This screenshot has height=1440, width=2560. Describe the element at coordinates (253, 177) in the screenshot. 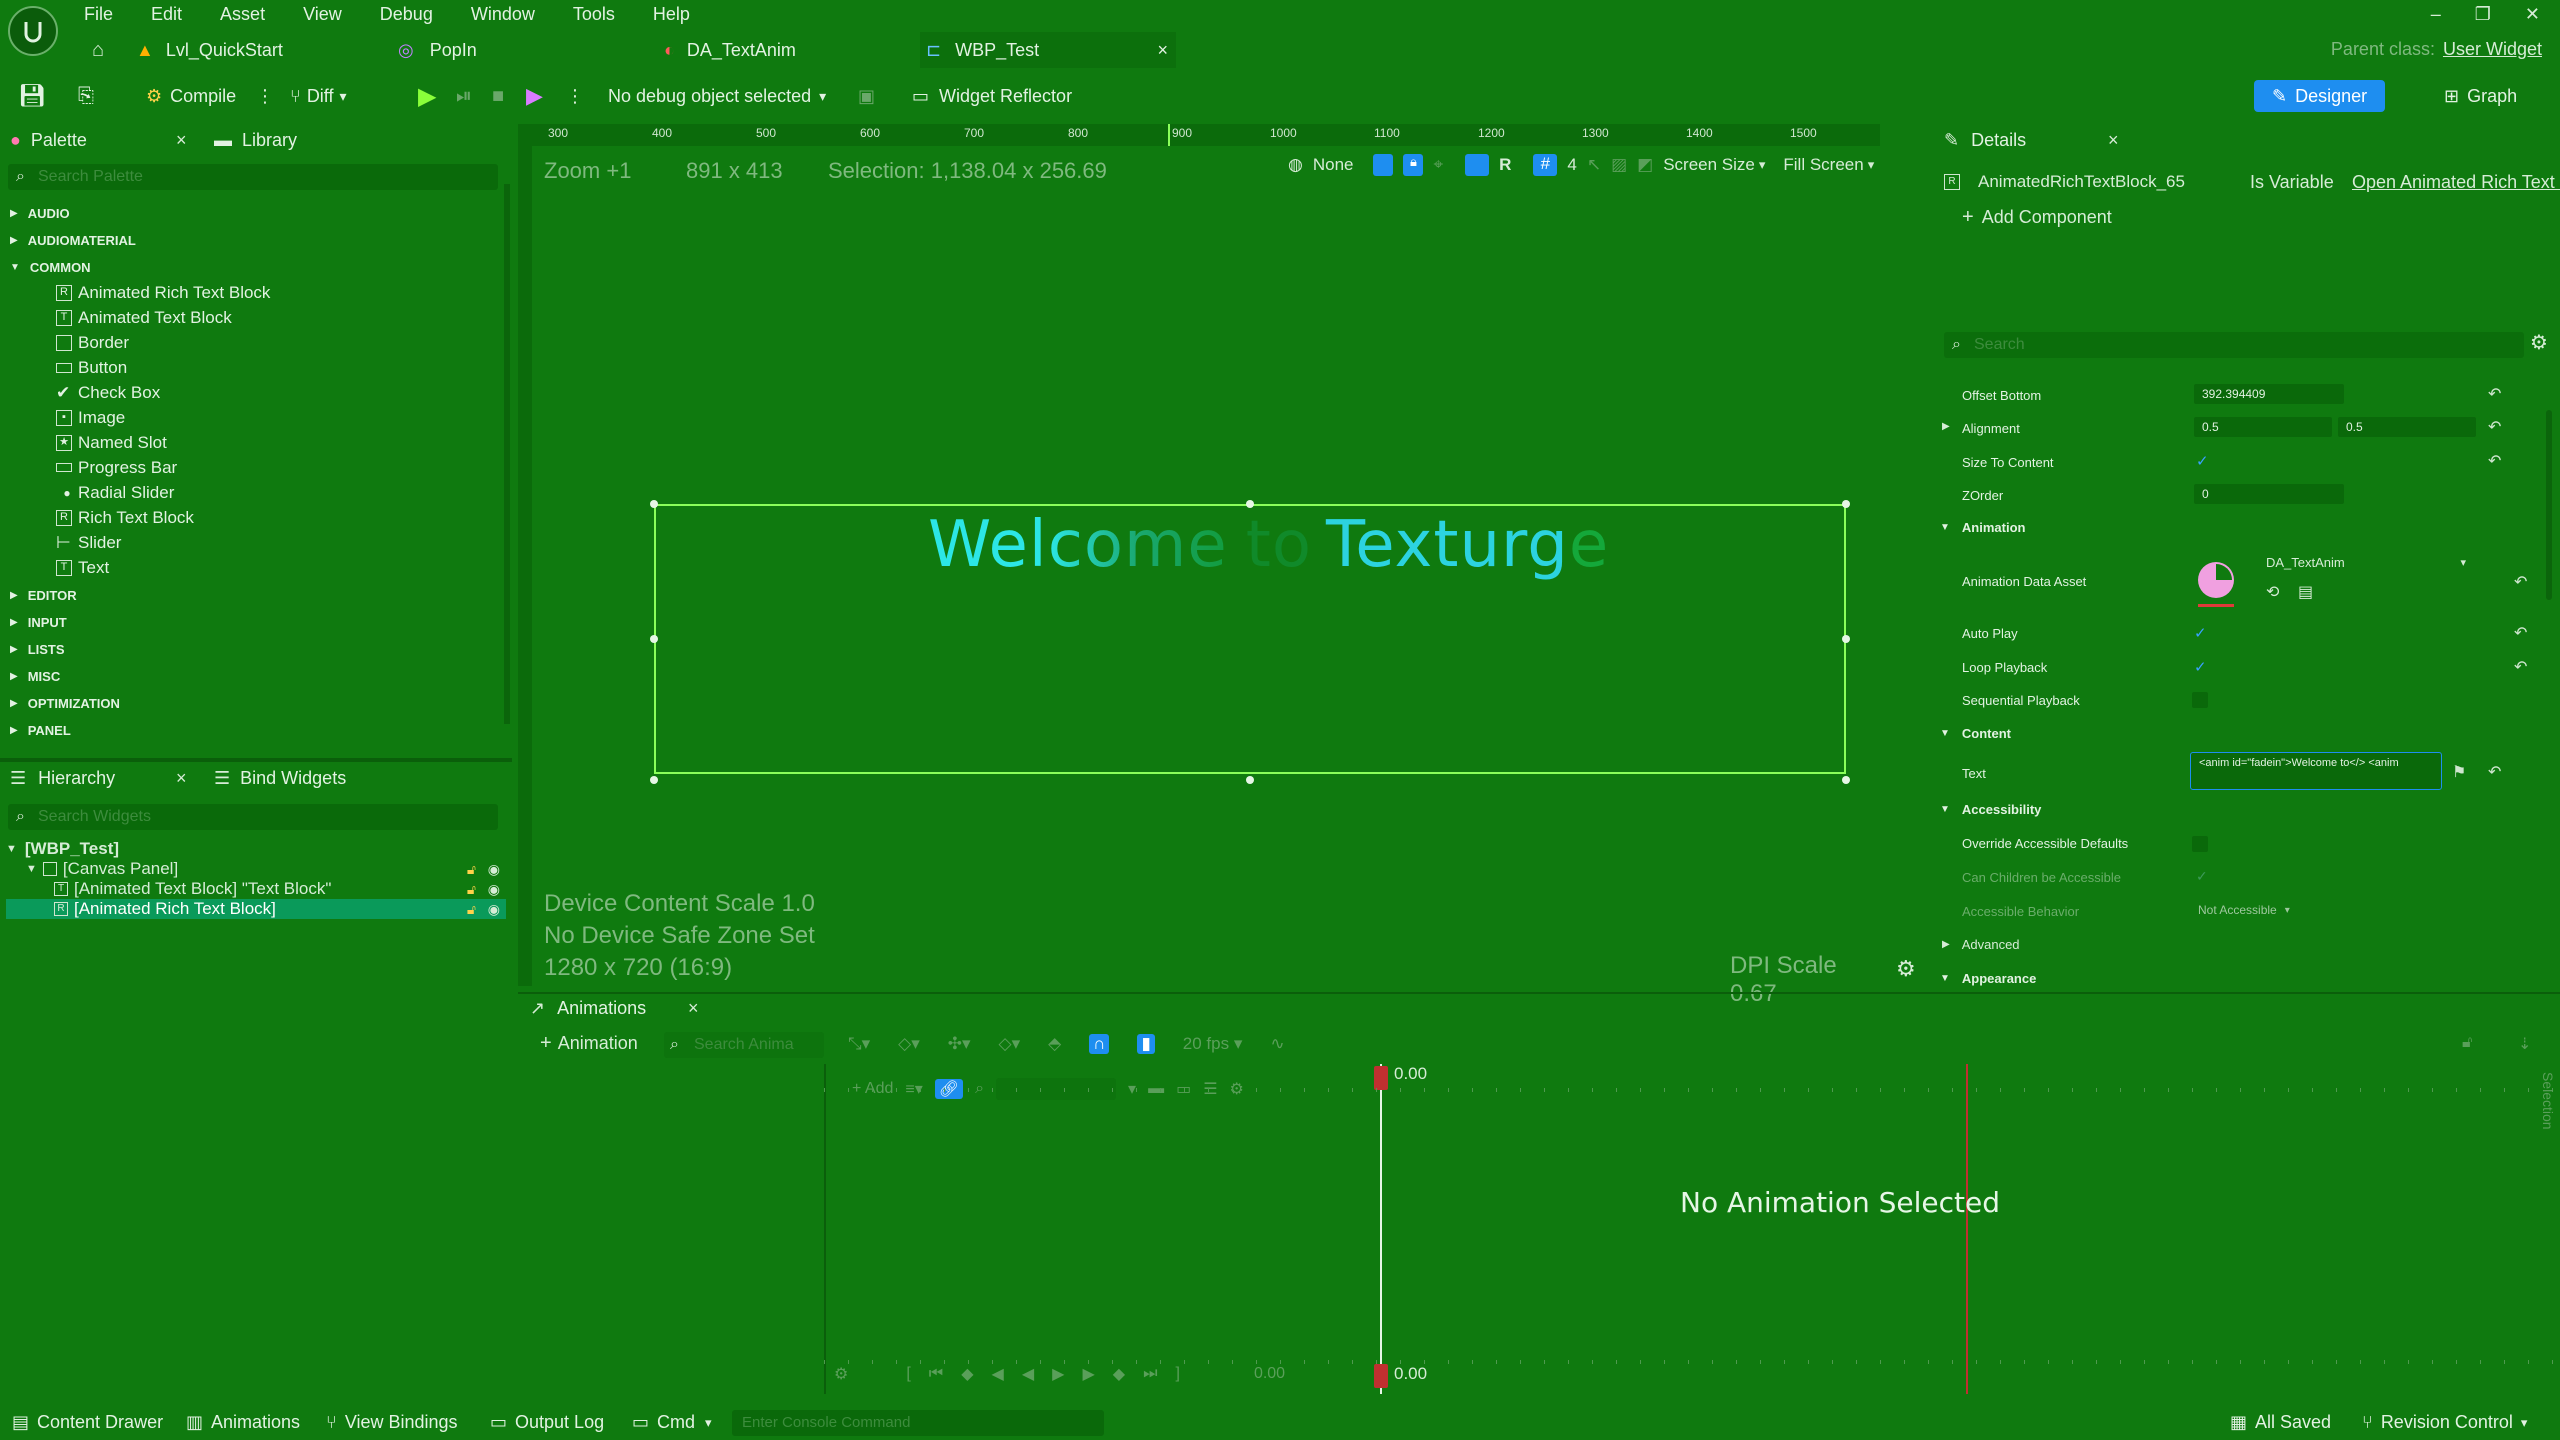

I see `palette-search-input: ⌕ Search Palette` at that location.